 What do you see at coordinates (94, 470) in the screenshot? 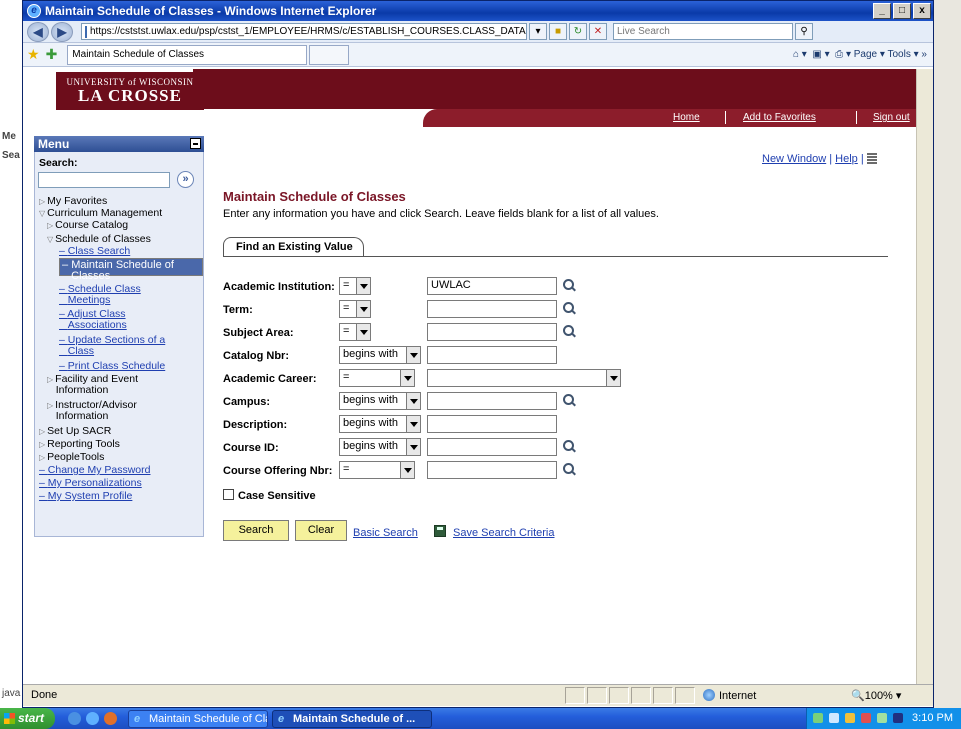
I see `menu-link-change-password: – Change My Password` at bounding box center [94, 470].